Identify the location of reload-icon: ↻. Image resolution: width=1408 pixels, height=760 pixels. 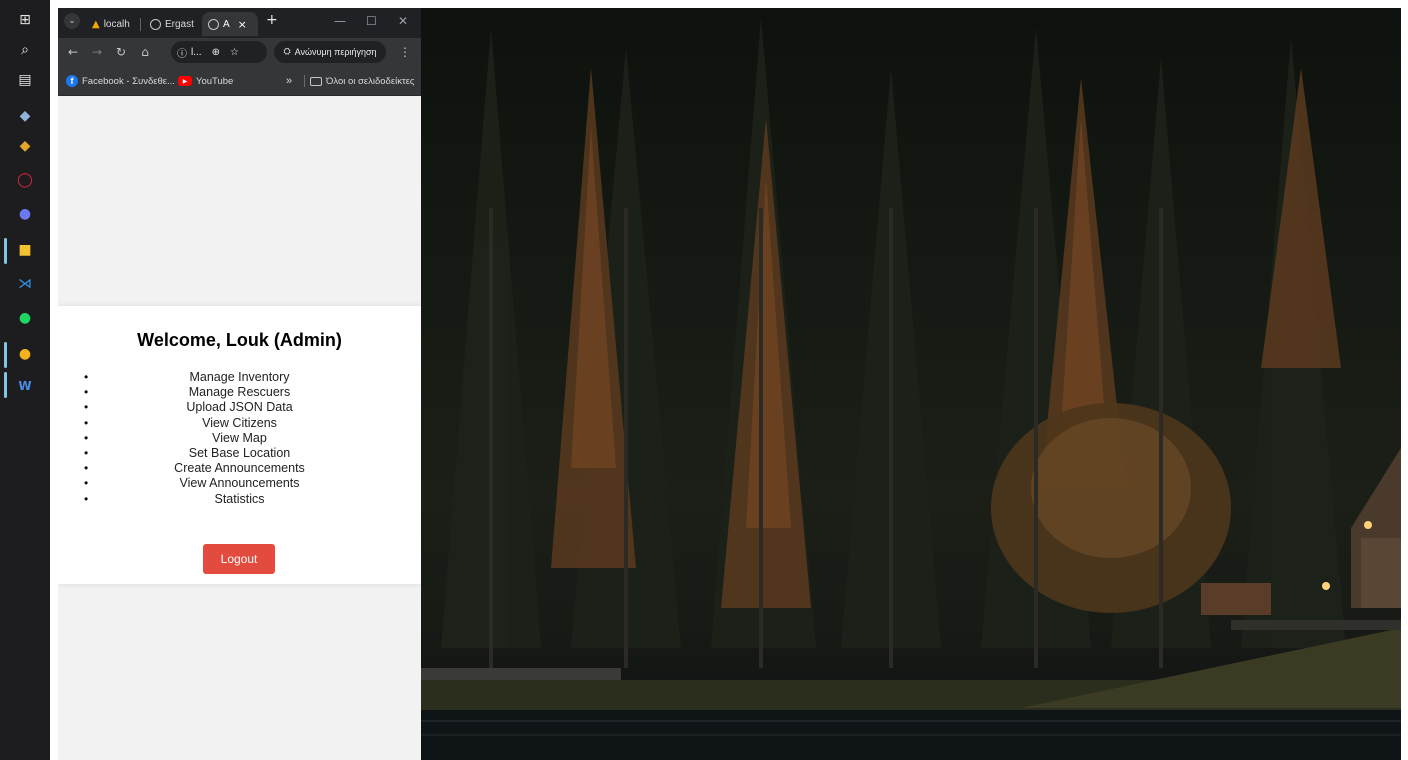
(121, 52).